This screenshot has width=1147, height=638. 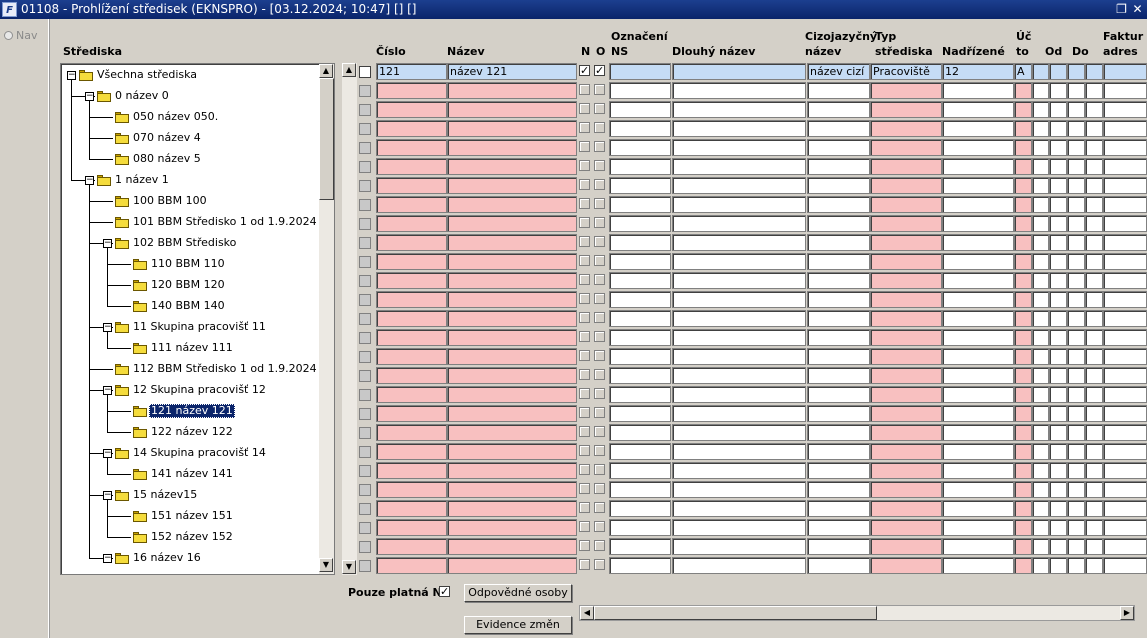 What do you see at coordinates (1121, 9) in the screenshot?
I see `restore-icon: ❐` at bounding box center [1121, 9].